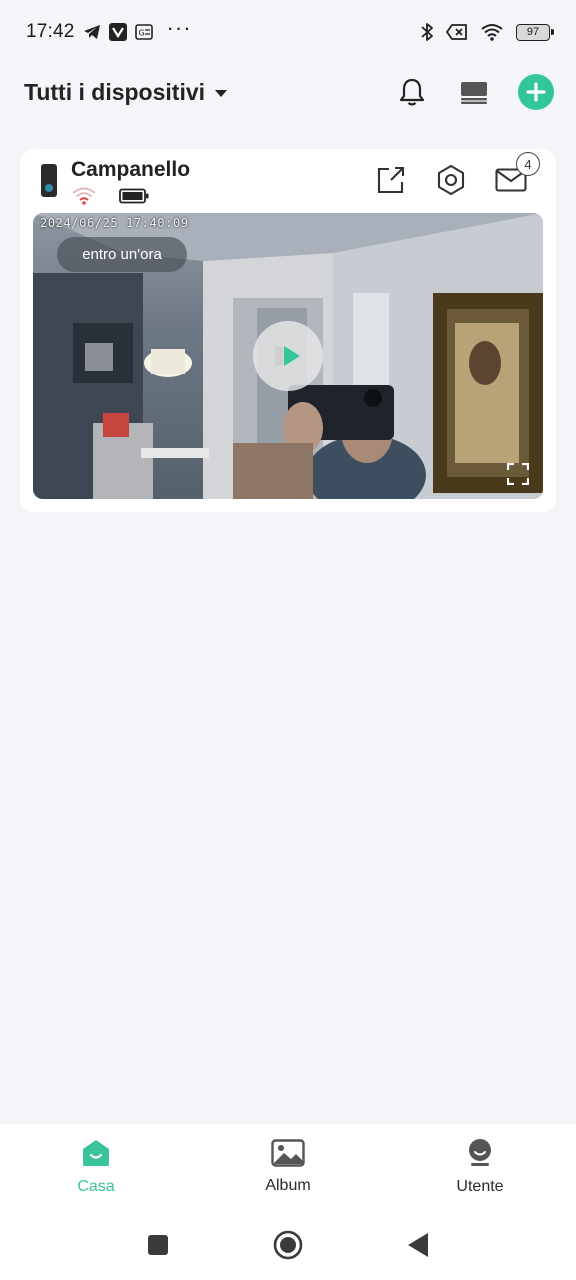  I want to click on header-actions, so click(474, 92).